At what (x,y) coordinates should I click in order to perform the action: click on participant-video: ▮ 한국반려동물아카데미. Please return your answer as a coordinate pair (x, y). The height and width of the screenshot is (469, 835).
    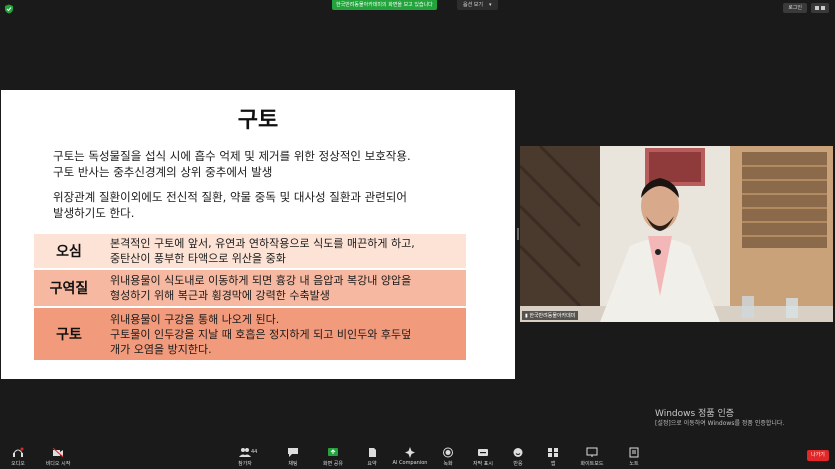
    Looking at the image, I should click on (676, 234).